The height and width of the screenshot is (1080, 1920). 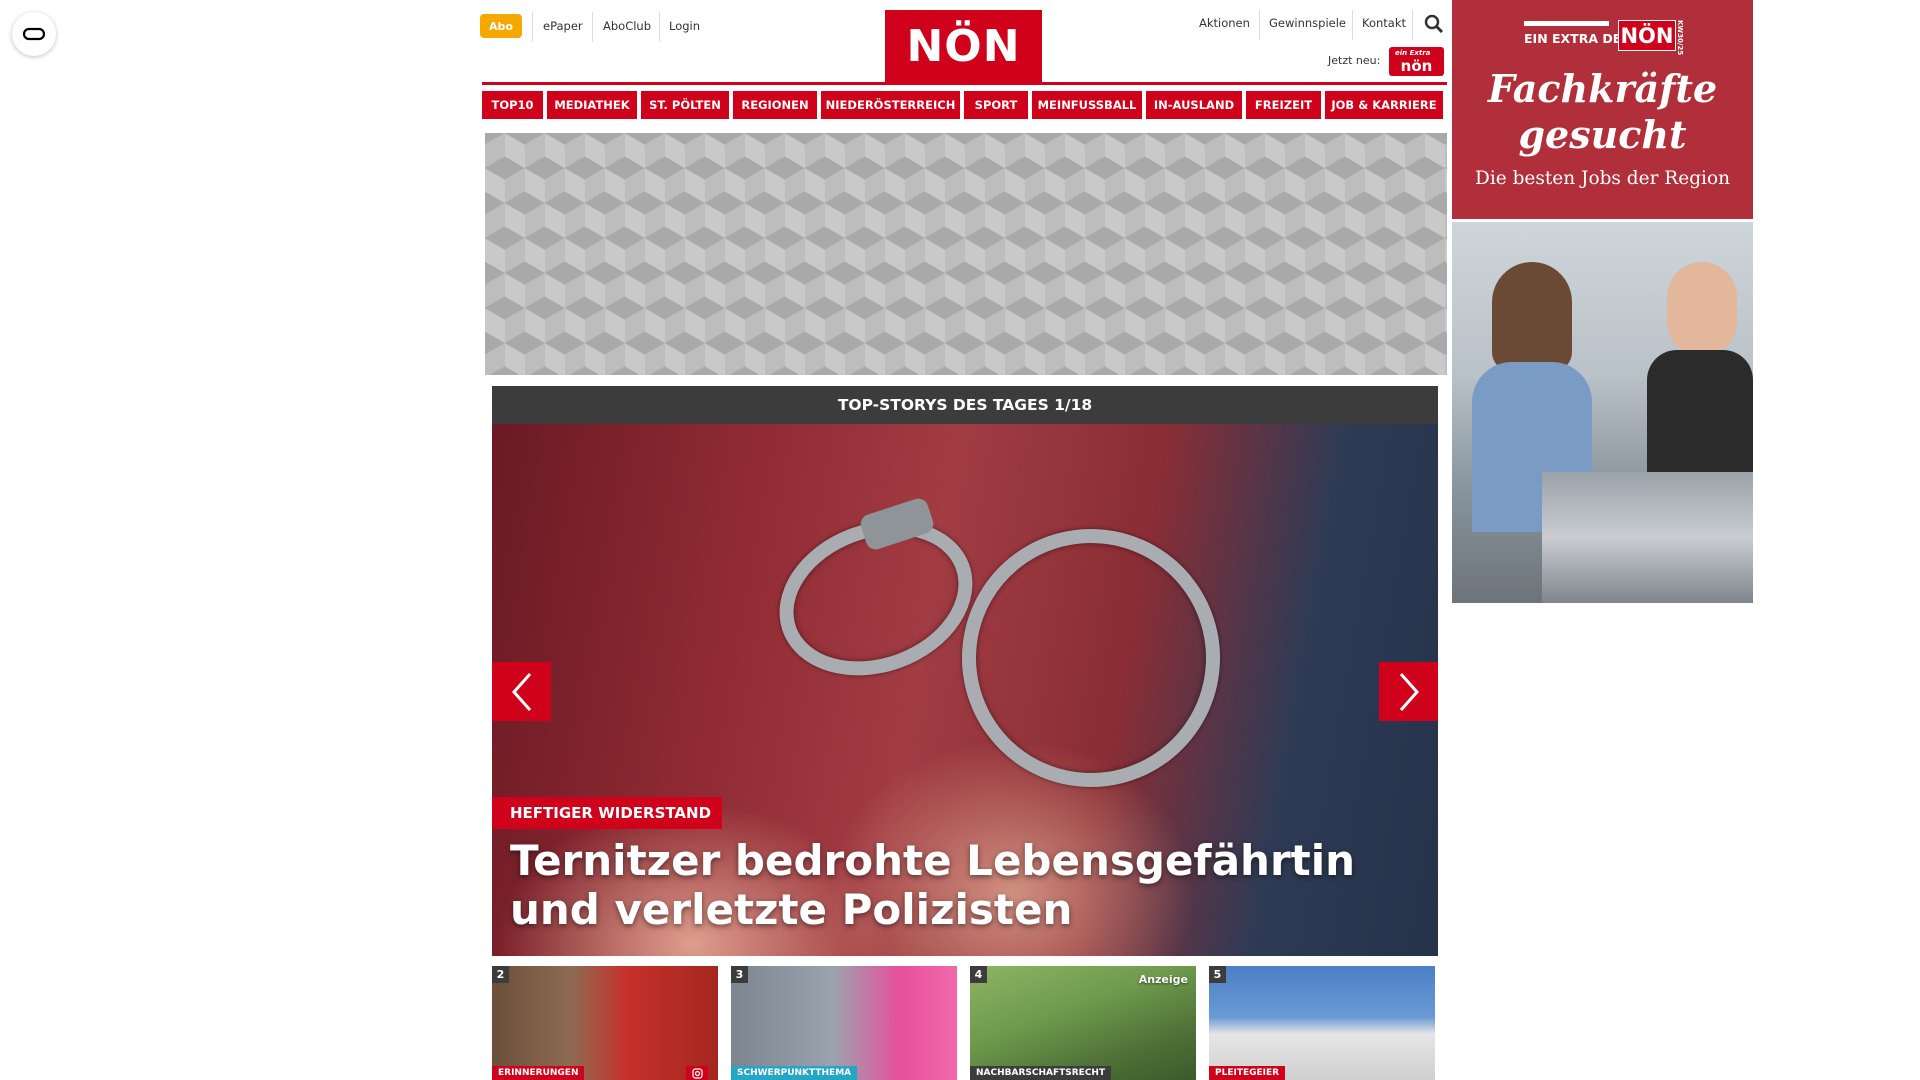 I want to click on extra-non-logo: nön, so click(x=1416, y=66).